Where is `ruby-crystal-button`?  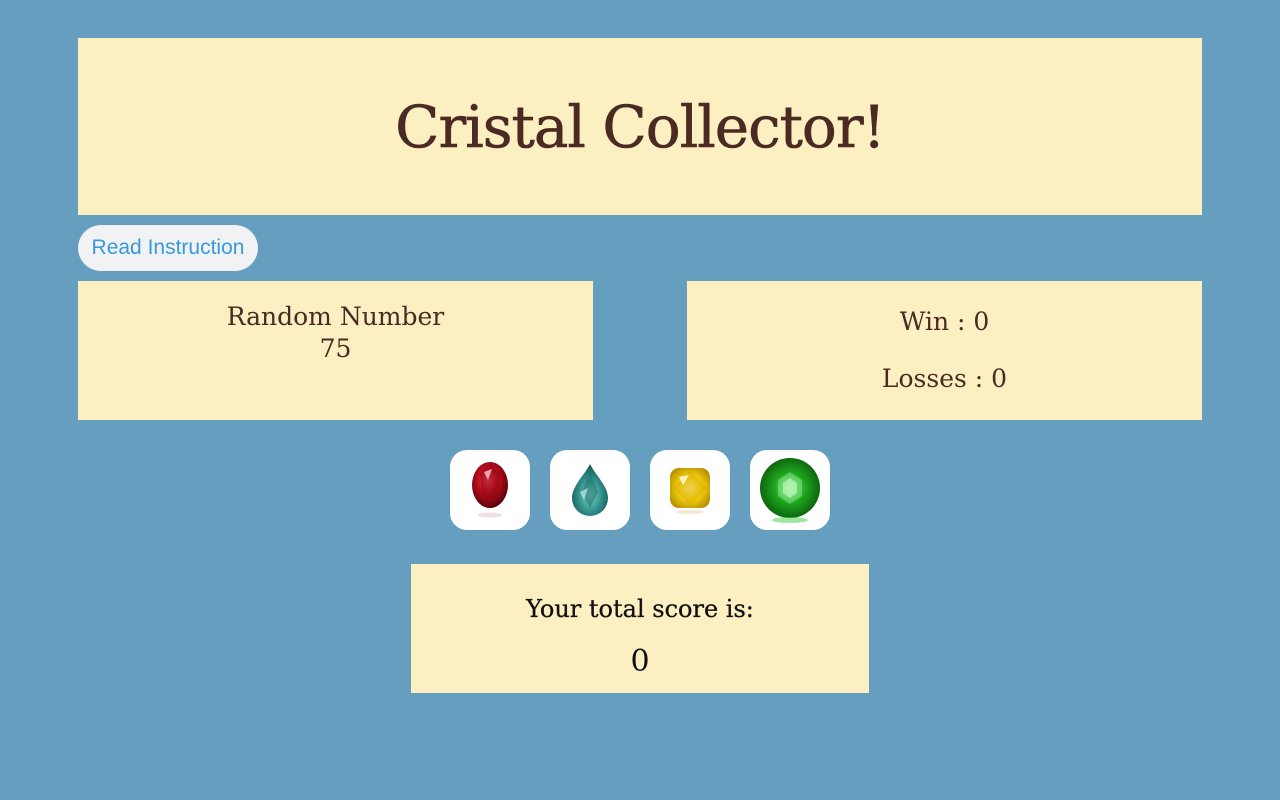
ruby-crystal-button is located at coordinates (490, 490).